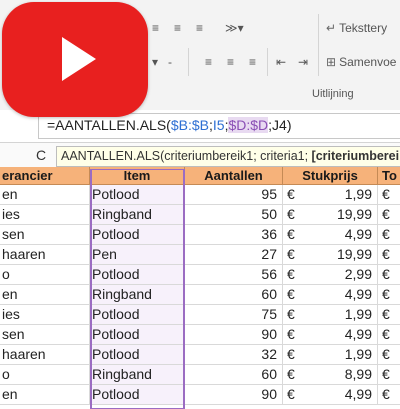 This screenshot has height=409, width=400. Describe the element at coordinates (230, 62) in the screenshot. I see `align-center-icon: ≡` at that location.